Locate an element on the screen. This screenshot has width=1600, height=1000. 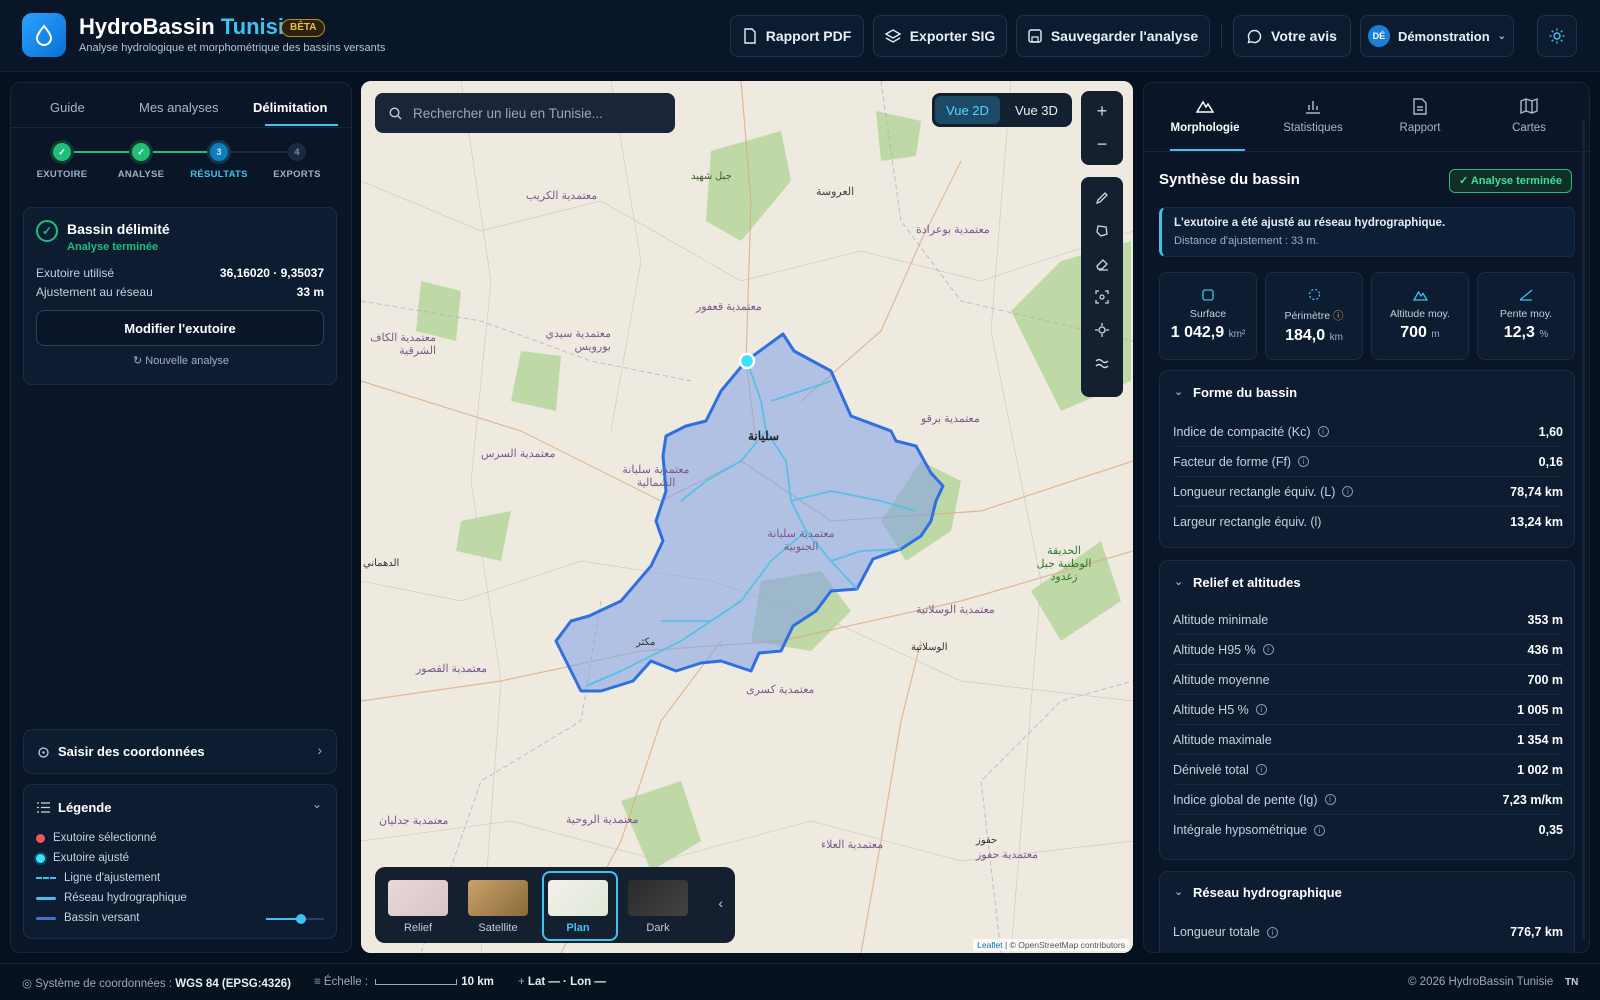
tab-statistiques: Statistiques is located at coordinates (1313, 114).